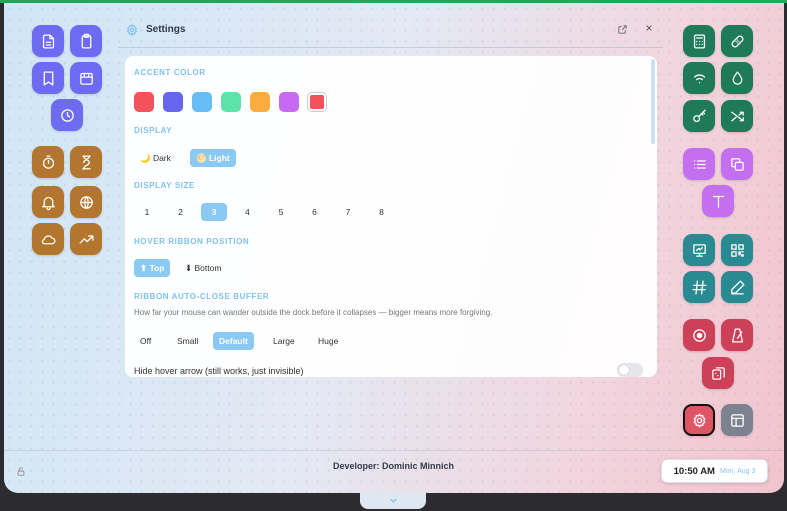 Image resolution: width=787 pixels, height=511 pixels. What do you see at coordinates (737, 335) in the screenshot?
I see `metronome-icon` at bounding box center [737, 335].